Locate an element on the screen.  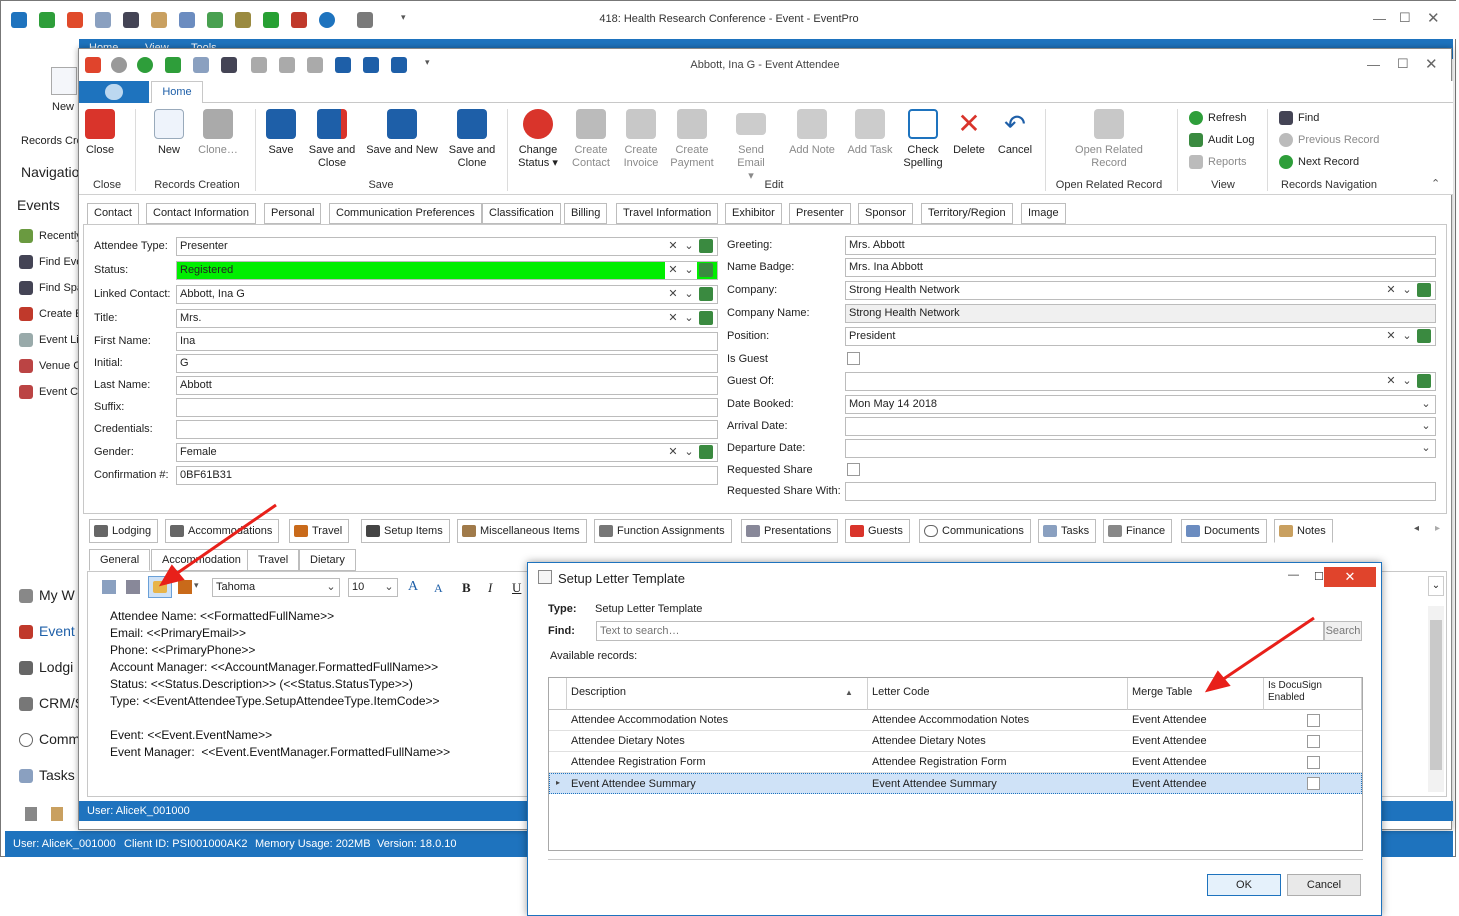
arrow-to-merge-table-icon is located at coordinates (1268, 649).